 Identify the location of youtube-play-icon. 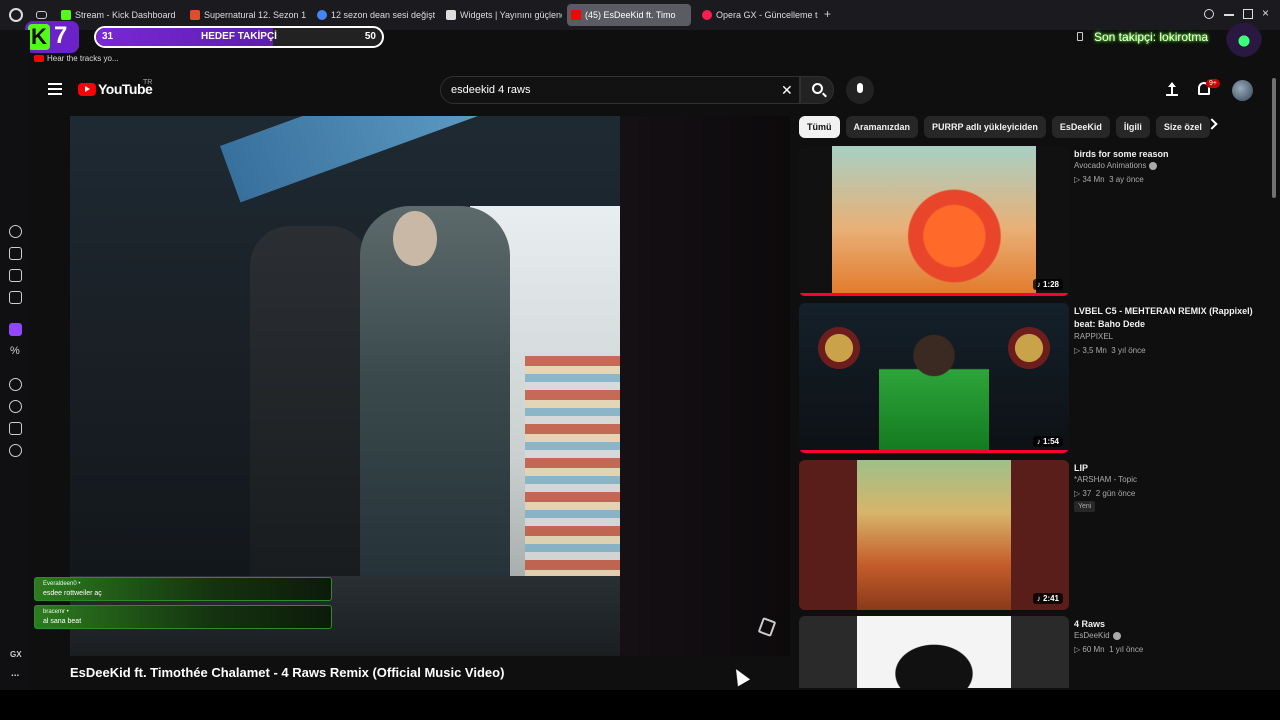
(87, 89).